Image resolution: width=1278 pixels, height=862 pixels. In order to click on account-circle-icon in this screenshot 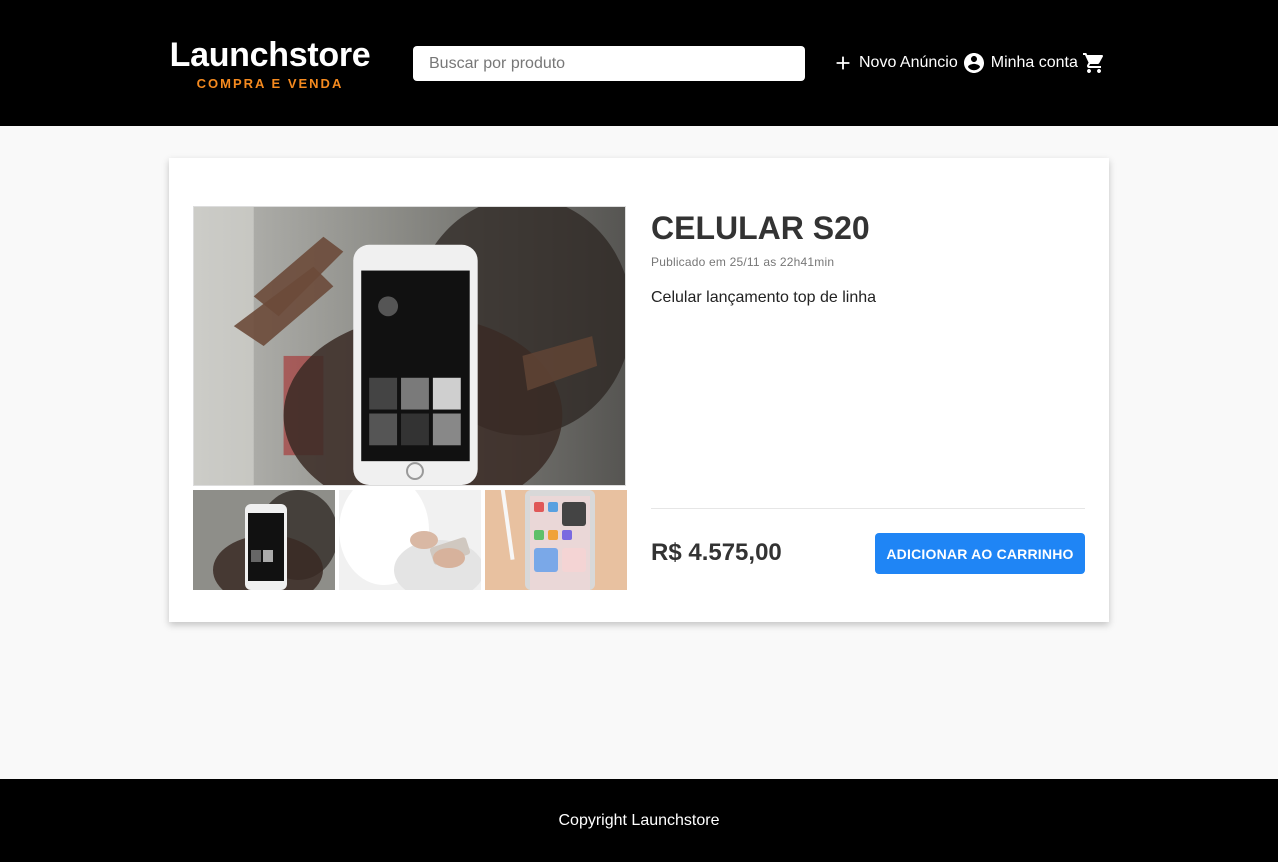, I will do `click(974, 63)`.